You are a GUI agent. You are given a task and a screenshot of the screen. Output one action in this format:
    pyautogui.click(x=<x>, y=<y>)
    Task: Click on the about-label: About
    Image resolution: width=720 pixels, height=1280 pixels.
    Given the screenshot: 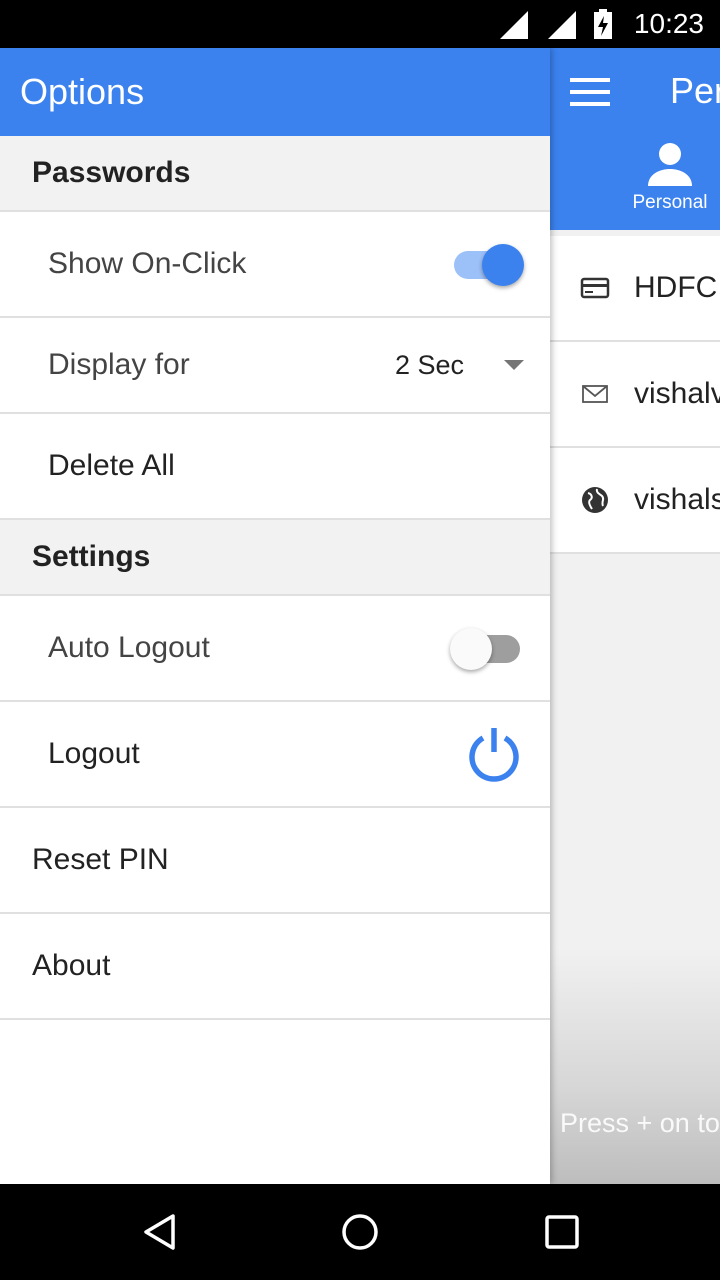 What is the action you would take?
    pyautogui.click(x=71, y=965)
    